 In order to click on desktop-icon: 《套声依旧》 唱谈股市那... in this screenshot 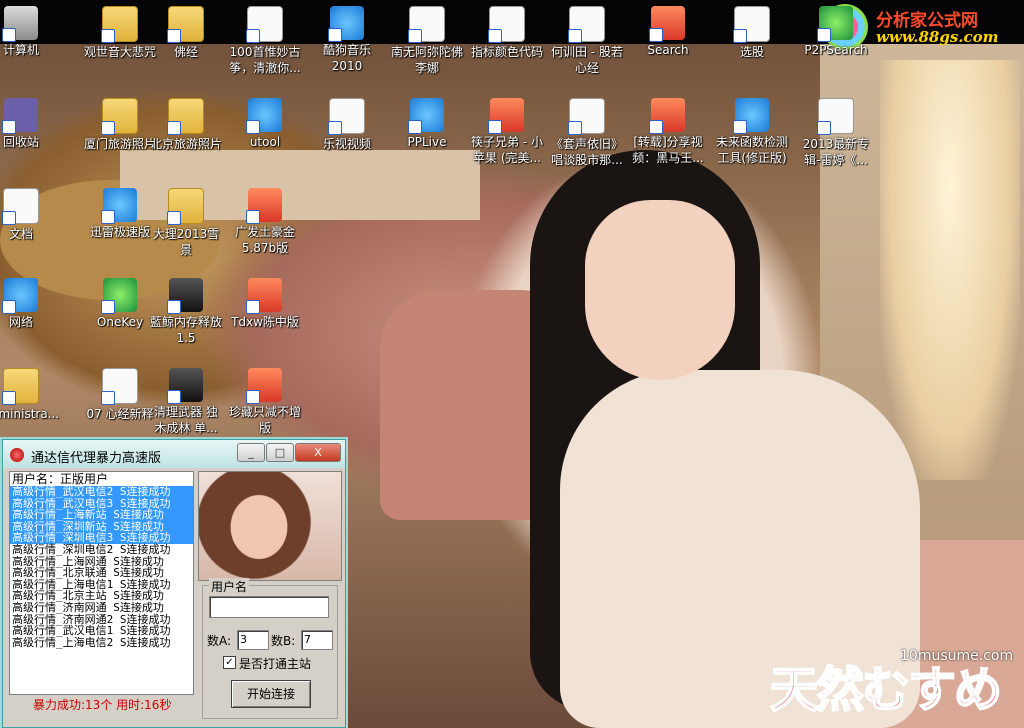, I will do `click(587, 133)`.